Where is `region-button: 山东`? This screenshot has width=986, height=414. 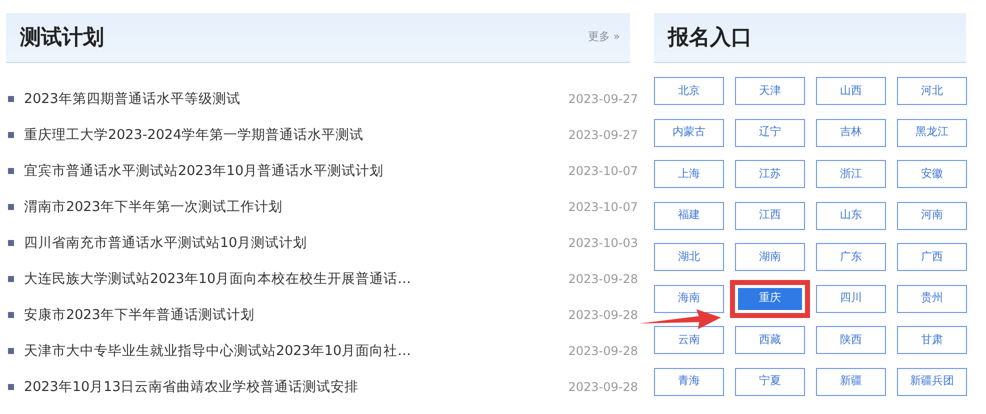 region-button: 山东 is located at coordinates (851, 216).